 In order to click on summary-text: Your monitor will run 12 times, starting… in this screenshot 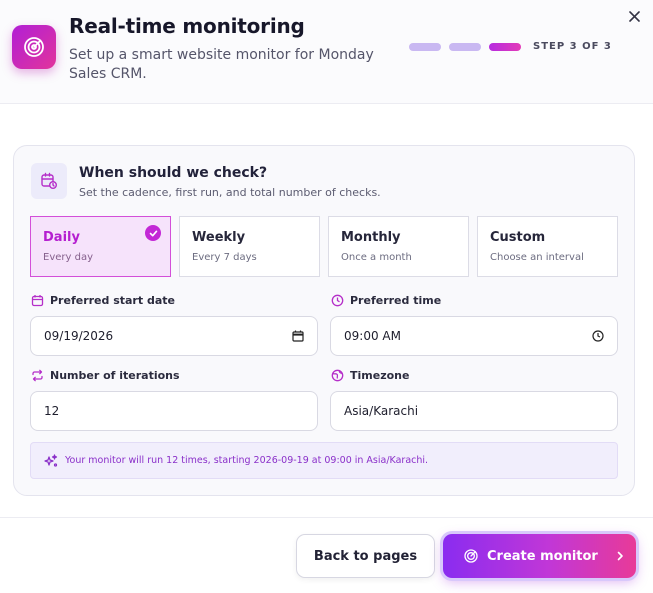, I will do `click(247, 460)`.